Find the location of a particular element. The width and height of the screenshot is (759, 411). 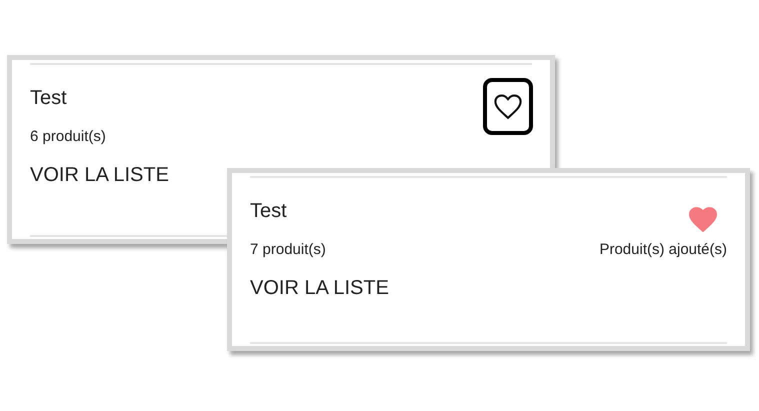

product-count: 6 produit(s) is located at coordinates (68, 137).